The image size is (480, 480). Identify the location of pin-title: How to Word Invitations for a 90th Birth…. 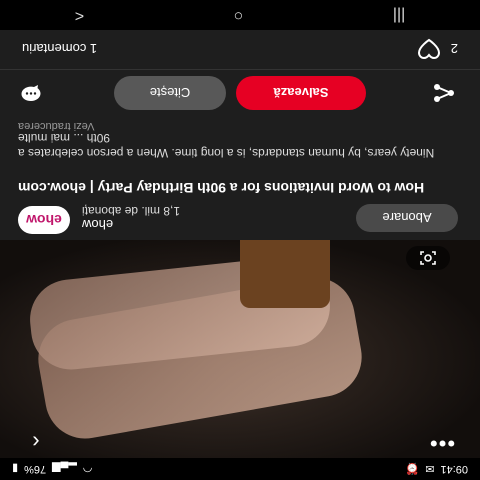
(221, 188).